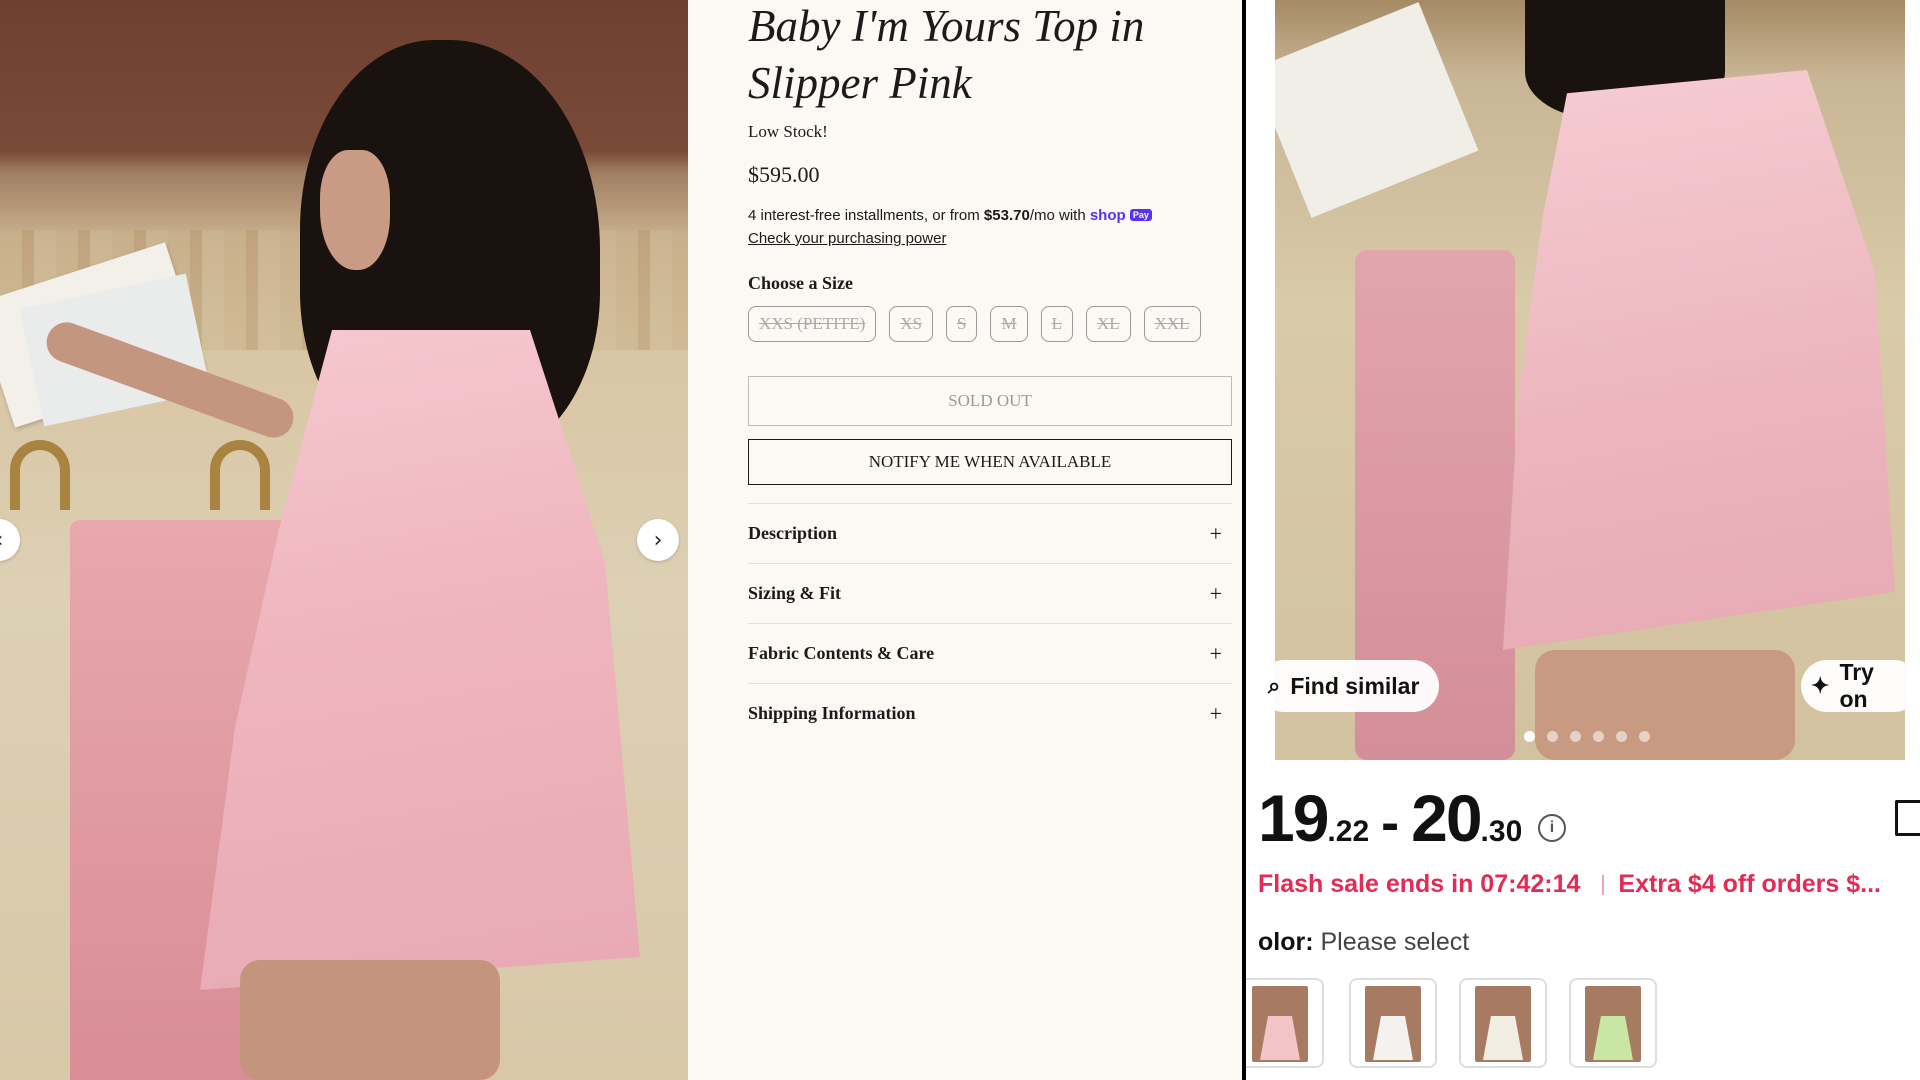 Image resolution: width=1920 pixels, height=1080 pixels. I want to click on price-range: 19.22 - 20.30, so click(1390, 818).